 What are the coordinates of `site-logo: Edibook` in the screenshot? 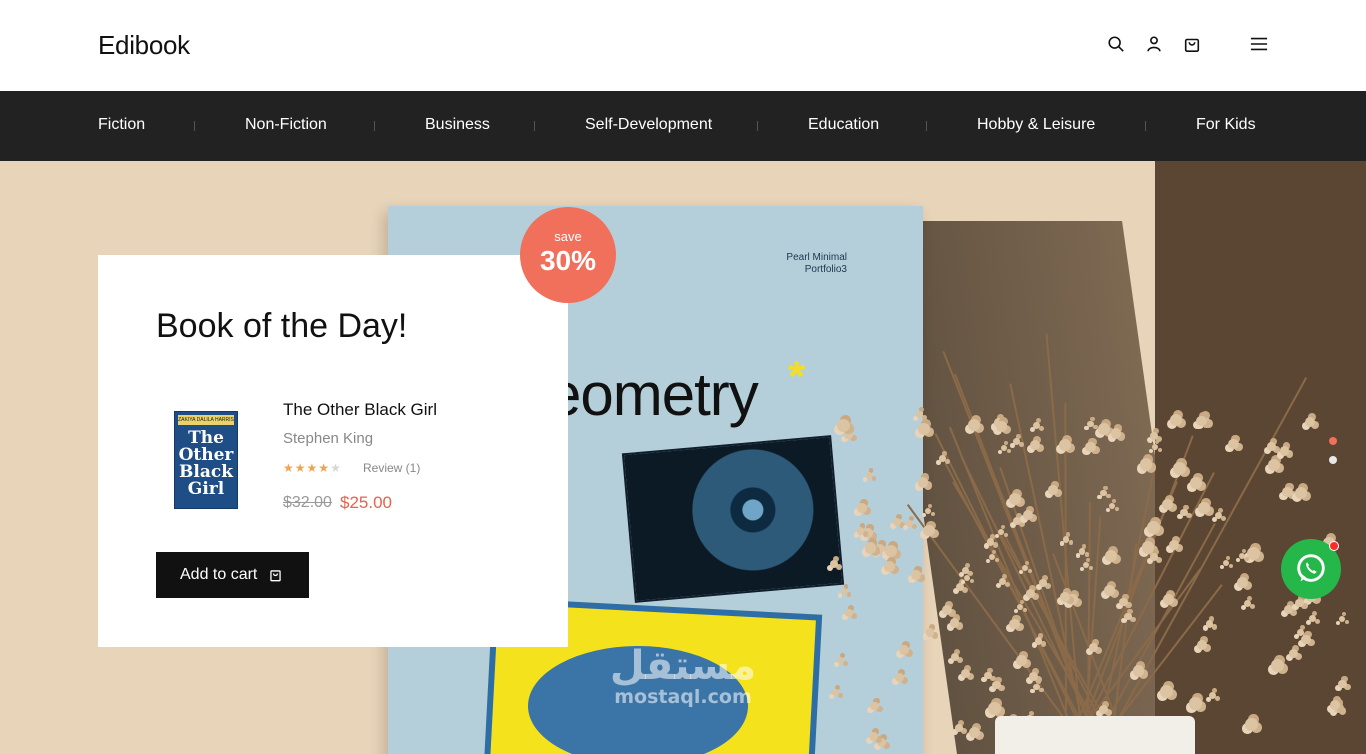 It's located at (144, 45).